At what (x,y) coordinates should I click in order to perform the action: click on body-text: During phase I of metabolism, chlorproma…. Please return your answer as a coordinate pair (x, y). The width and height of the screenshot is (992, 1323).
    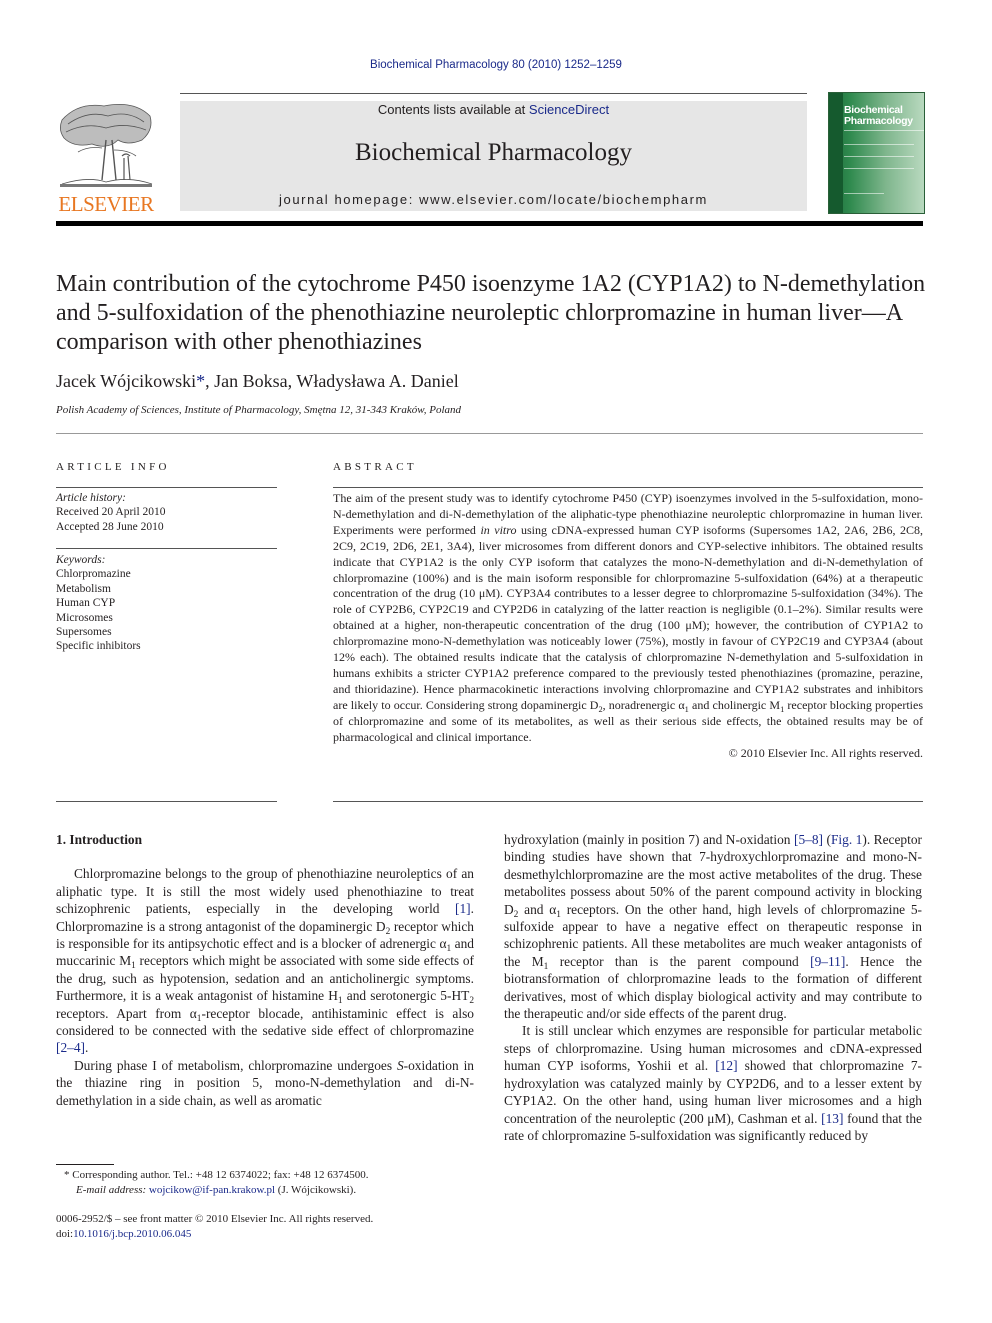
    Looking at the image, I should click on (235, 1065).